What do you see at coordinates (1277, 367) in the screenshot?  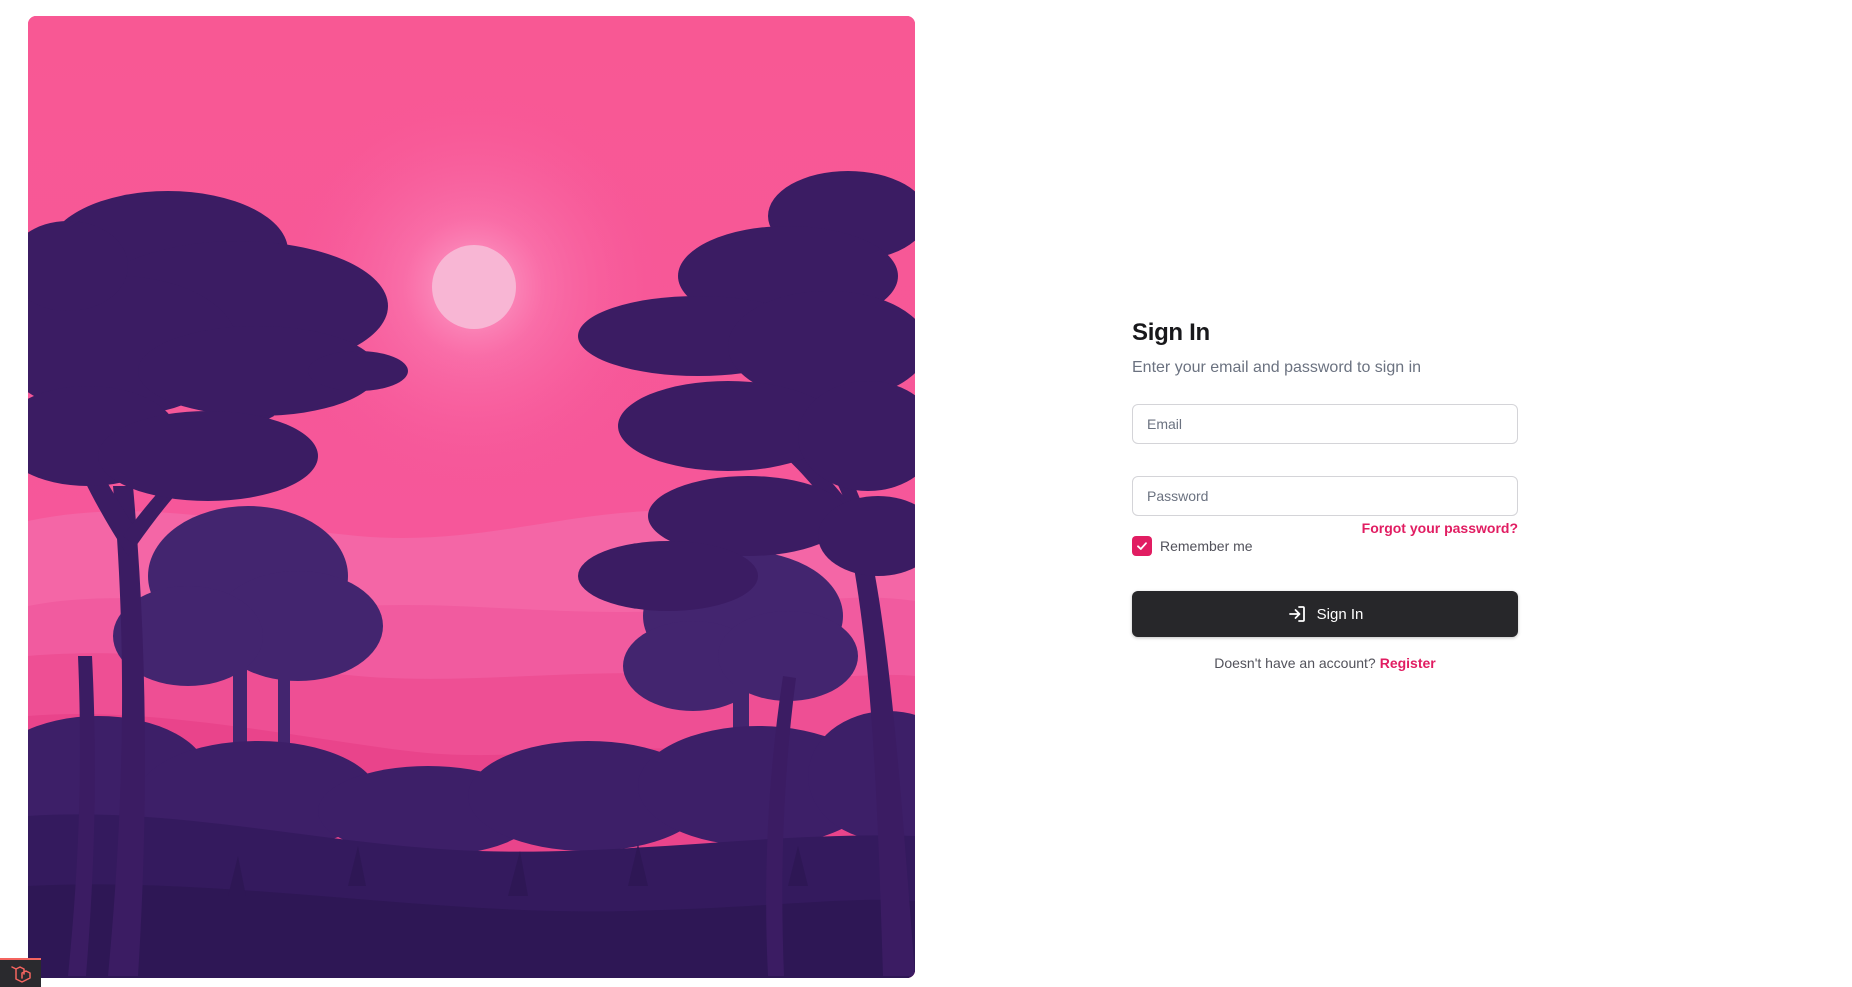 I see `page-subtitle: Enter your email and password to sign in` at bounding box center [1277, 367].